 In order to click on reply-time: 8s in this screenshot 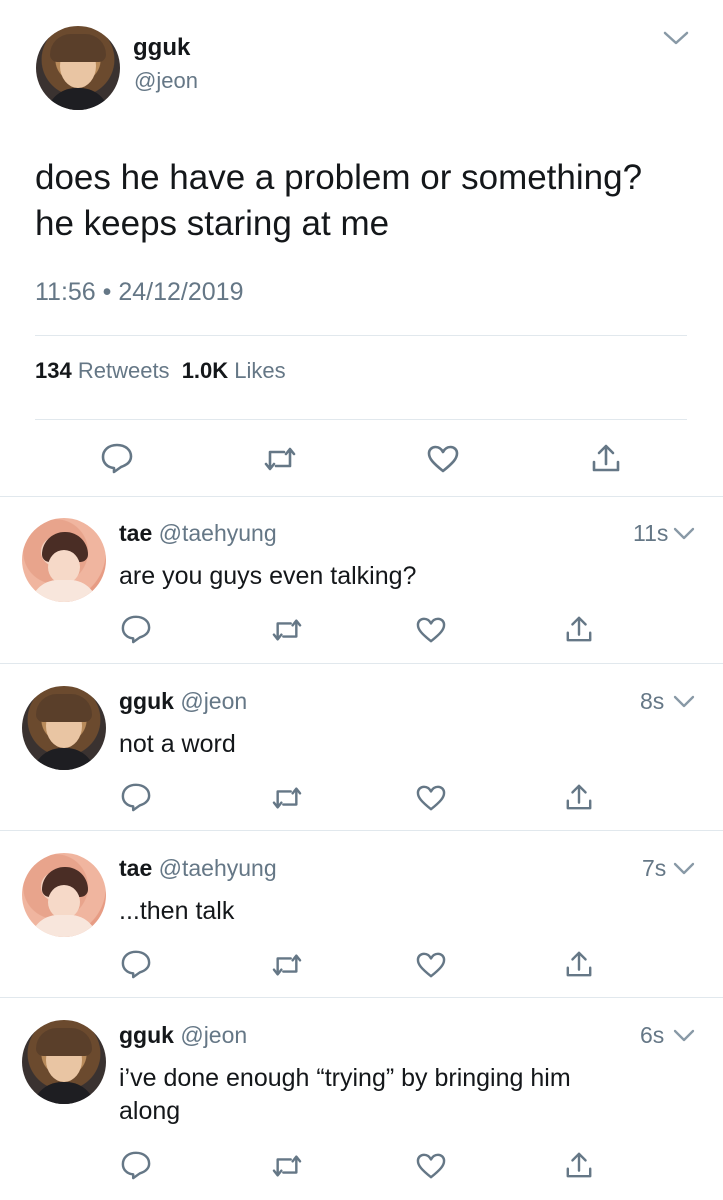, I will do `click(652, 701)`.